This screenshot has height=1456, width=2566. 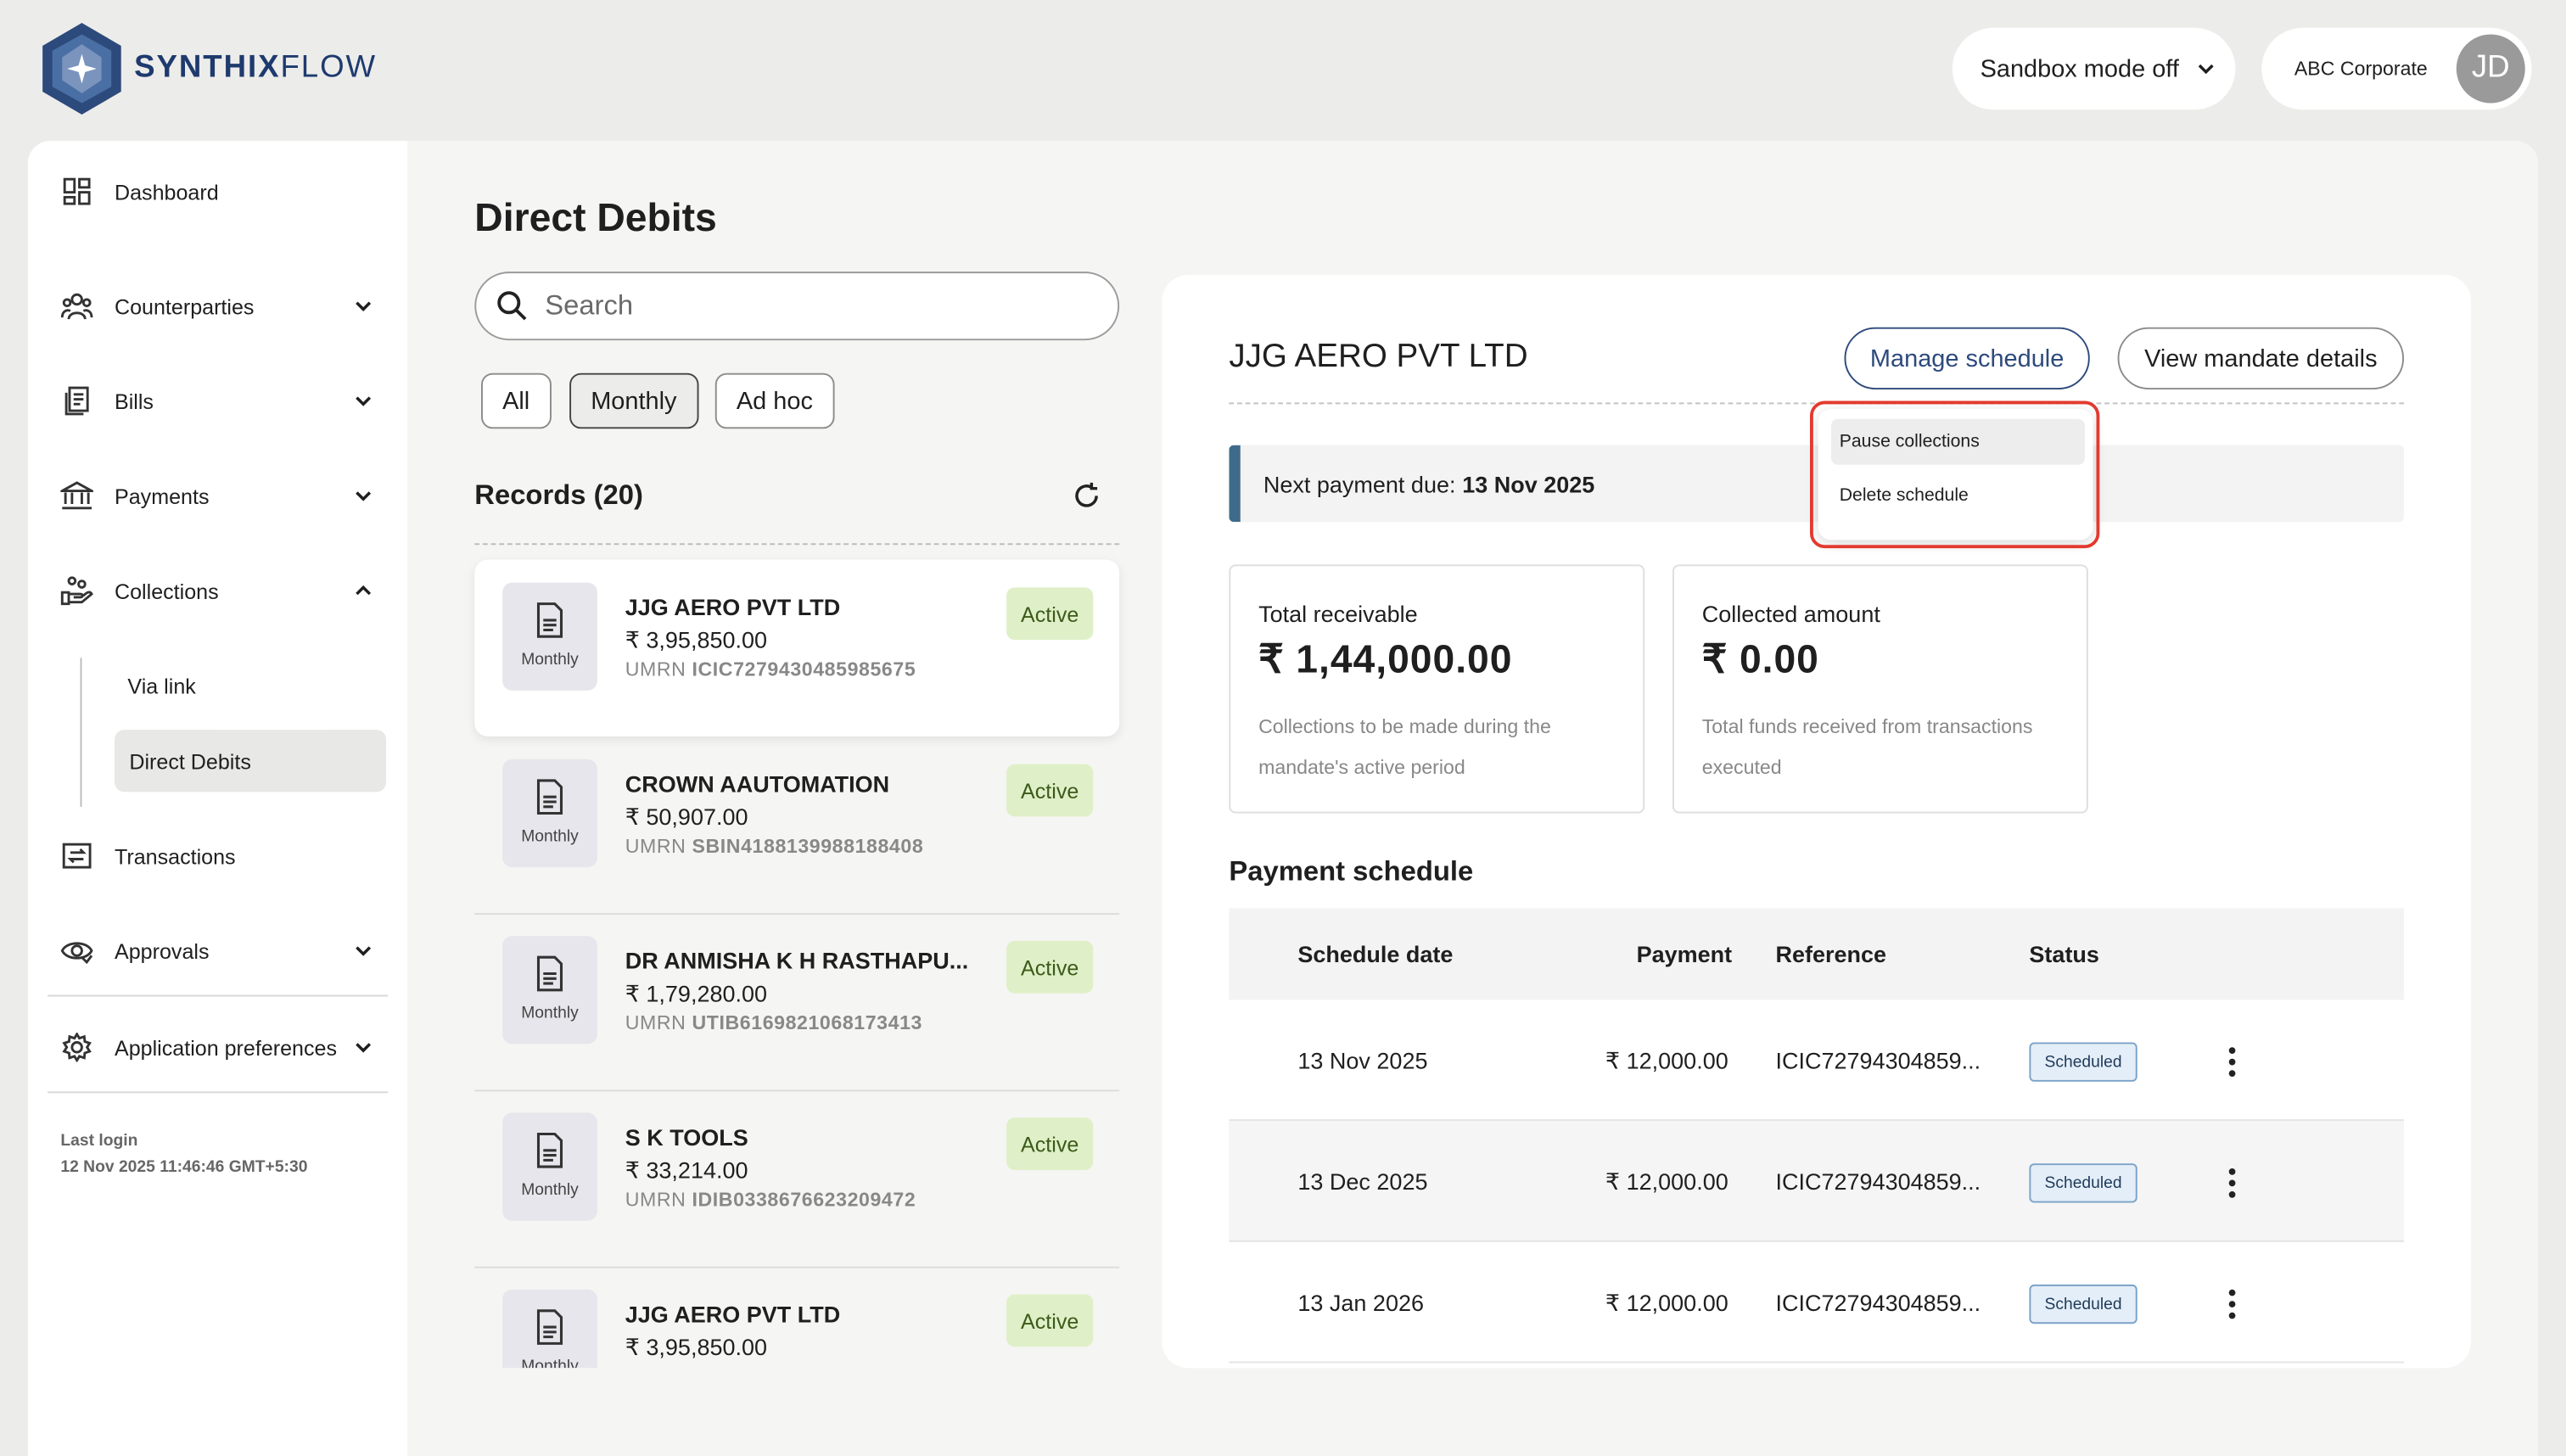 I want to click on payment-schedule-heading: Payment schedule, so click(x=1351, y=871).